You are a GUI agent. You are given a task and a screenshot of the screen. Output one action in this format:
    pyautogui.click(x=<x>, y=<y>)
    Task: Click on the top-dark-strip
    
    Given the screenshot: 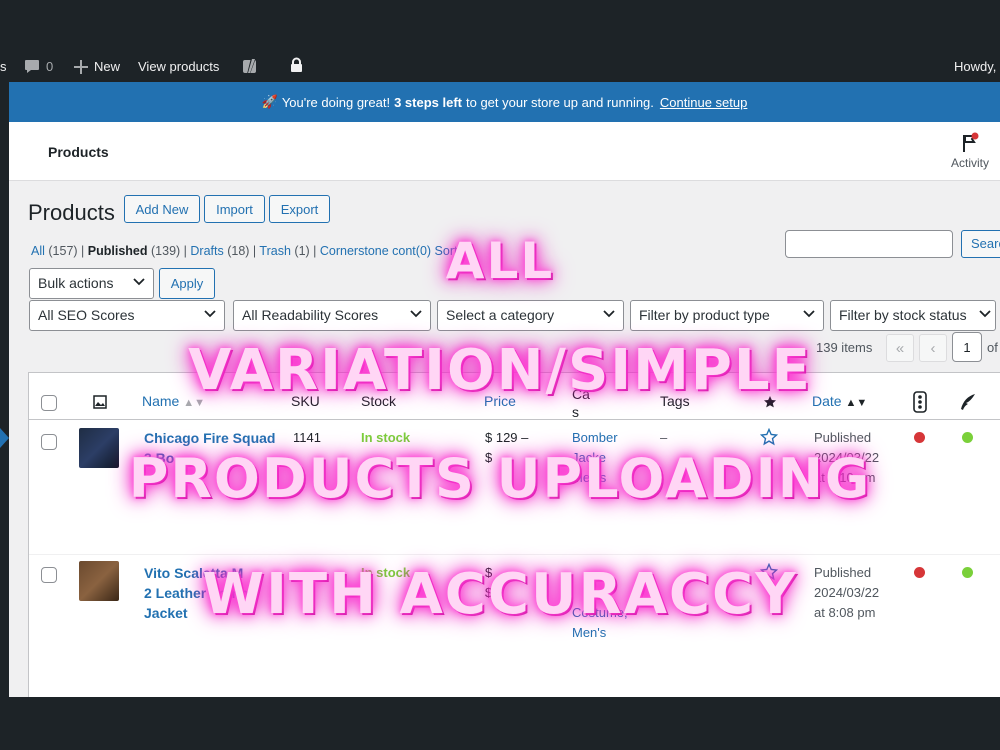 What is the action you would take?
    pyautogui.click(x=500, y=26)
    